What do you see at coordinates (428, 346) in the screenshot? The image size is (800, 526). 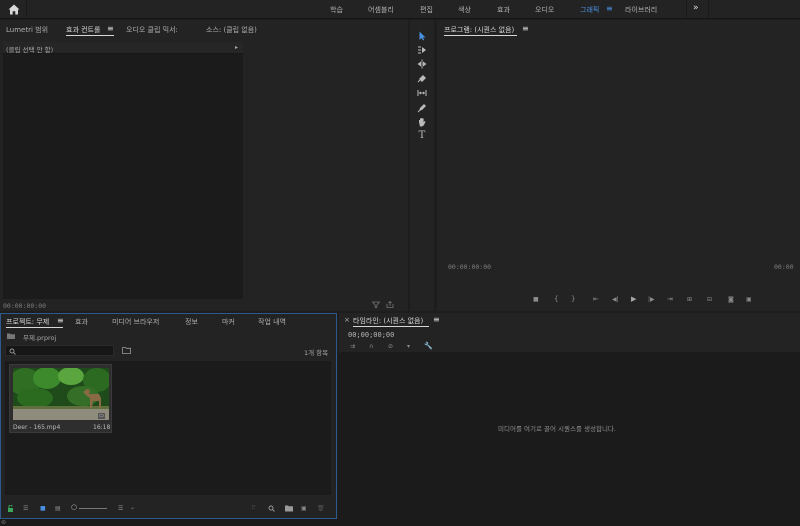 I see `wrench-icon: 🔧` at bounding box center [428, 346].